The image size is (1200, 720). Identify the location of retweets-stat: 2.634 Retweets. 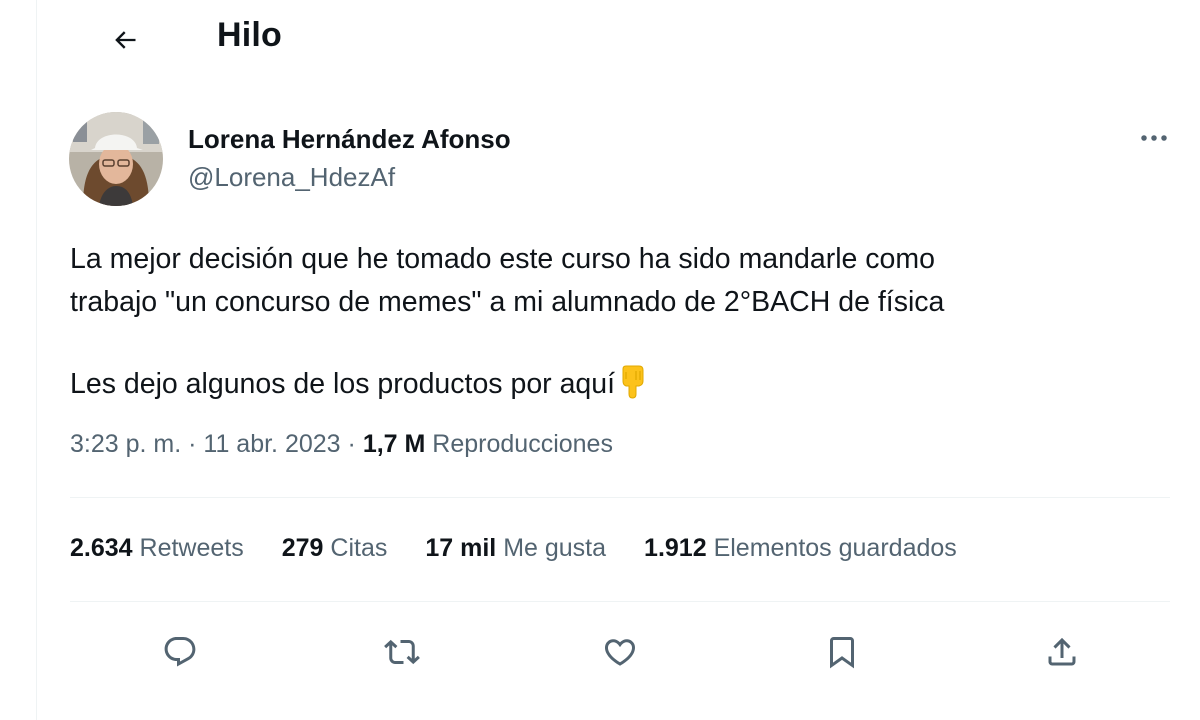
(157, 548).